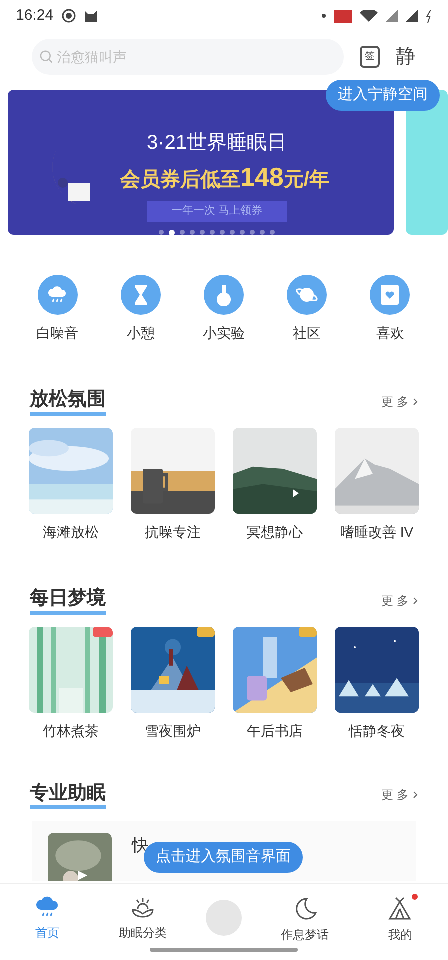  What do you see at coordinates (224, 309) in the screenshot?
I see `shortcut-button: 小实验` at bounding box center [224, 309].